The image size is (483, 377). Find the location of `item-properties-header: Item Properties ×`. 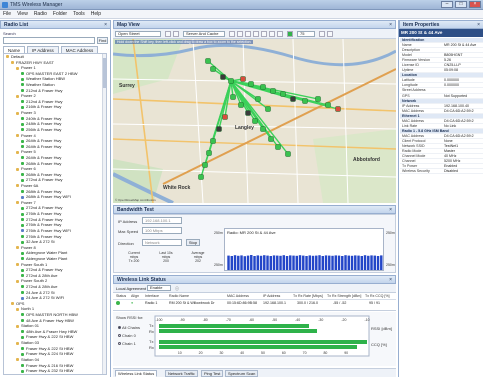

item-properties-header: Item Properties × is located at coordinates (441, 24).